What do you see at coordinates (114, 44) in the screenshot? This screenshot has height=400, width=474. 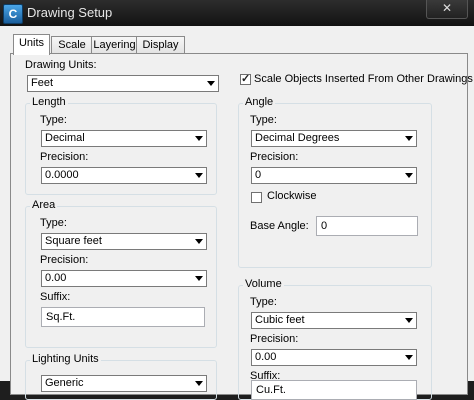 I see `tab-layering: Layering` at bounding box center [114, 44].